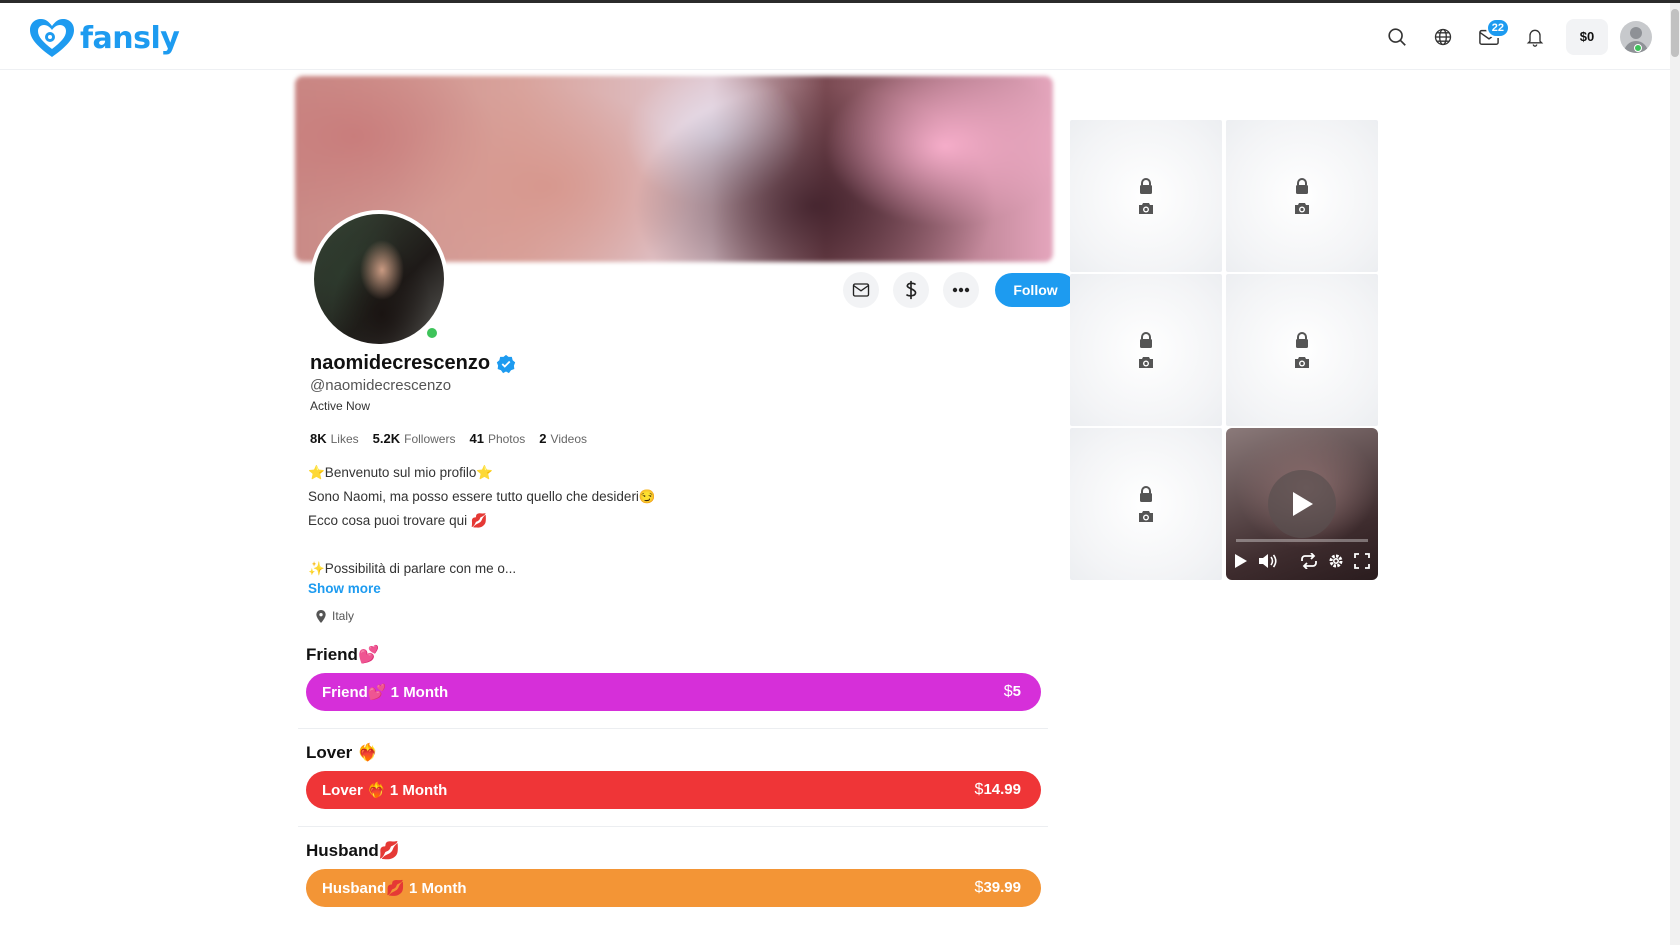 Image resolution: width=1680 pixels, height=945 pixels. What do you see at coordinates (506, 363) in the screenshot?
I see `verified-badge-icon` at bounding box center [506, 363].